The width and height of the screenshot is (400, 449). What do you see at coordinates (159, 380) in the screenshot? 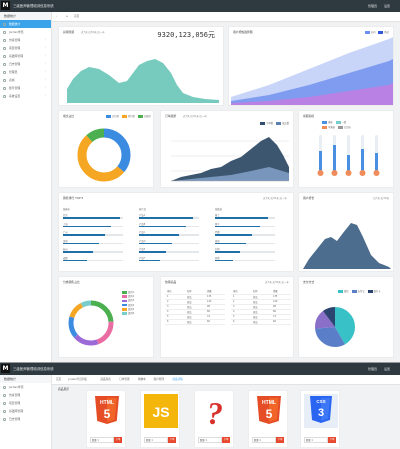
I see `tab: 账户管理` at bounding box center [159, 380].